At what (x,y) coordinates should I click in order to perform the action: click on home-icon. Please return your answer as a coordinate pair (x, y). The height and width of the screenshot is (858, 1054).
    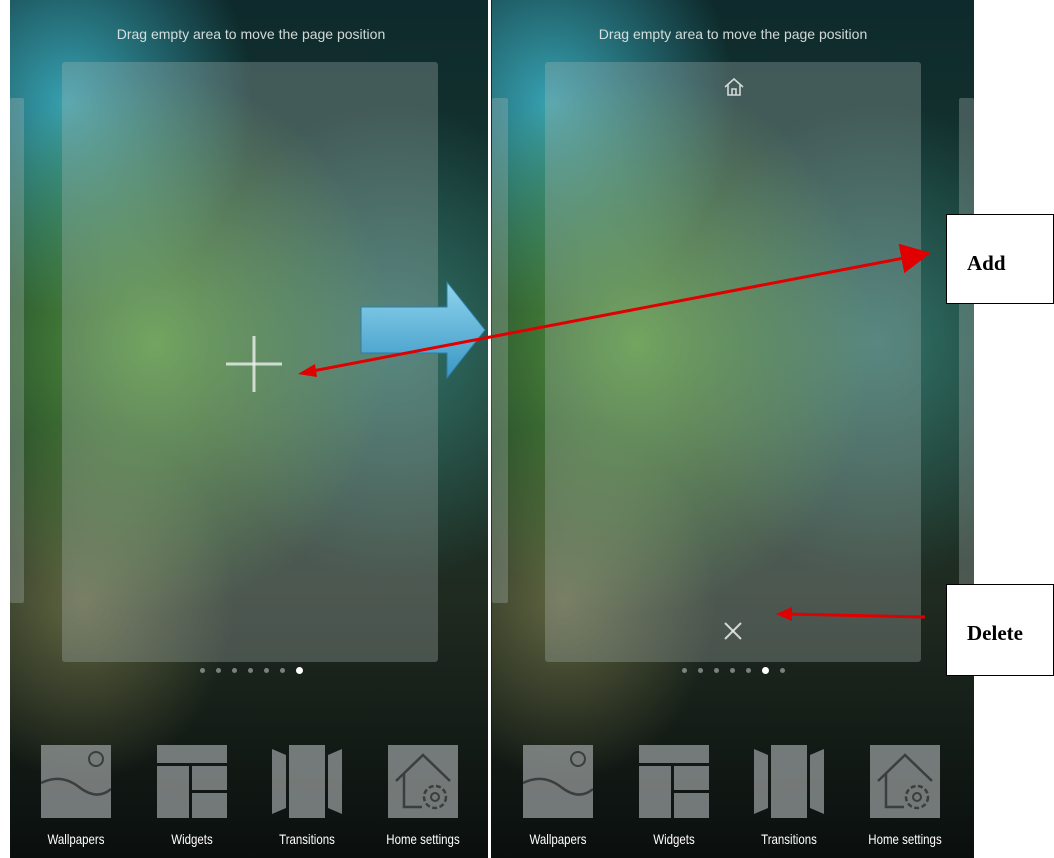
    Looking at the image, I should click on (734, 87).